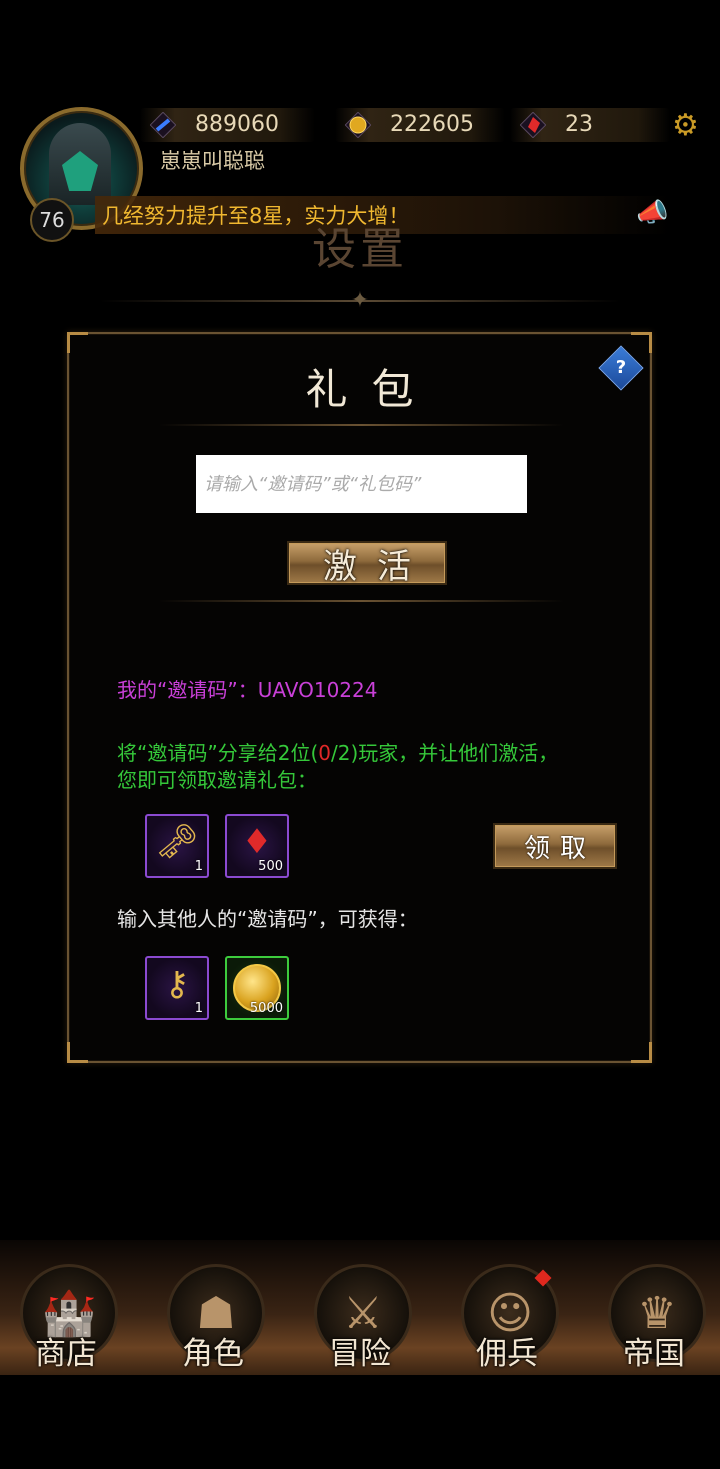 The image size is (720, 1469). Describe the element at coordinates (657, 1319) in the screenshot. I see `nav-empire: ♛ 帝国` at that location.